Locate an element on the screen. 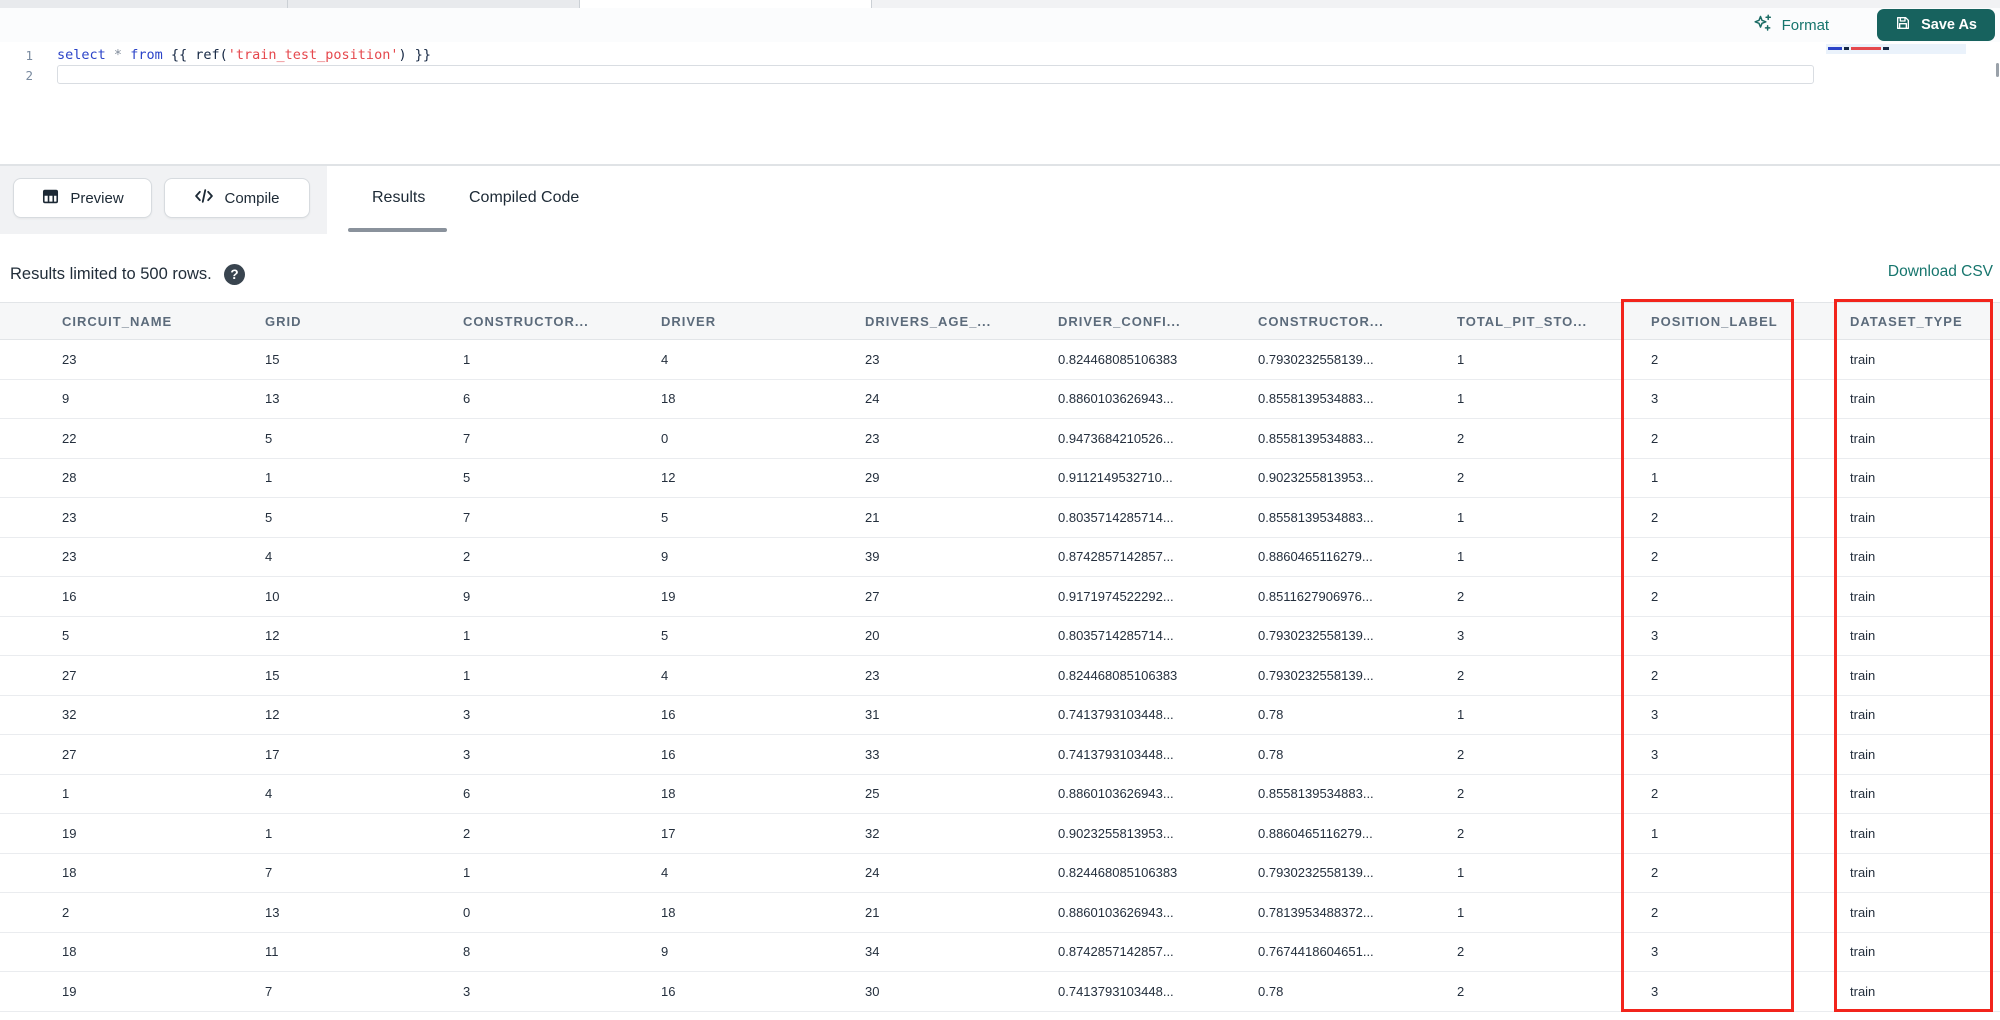 The height and width of the screenshot is (1020, 2000). table-cell: 3 is located at coordinates (467, 715).